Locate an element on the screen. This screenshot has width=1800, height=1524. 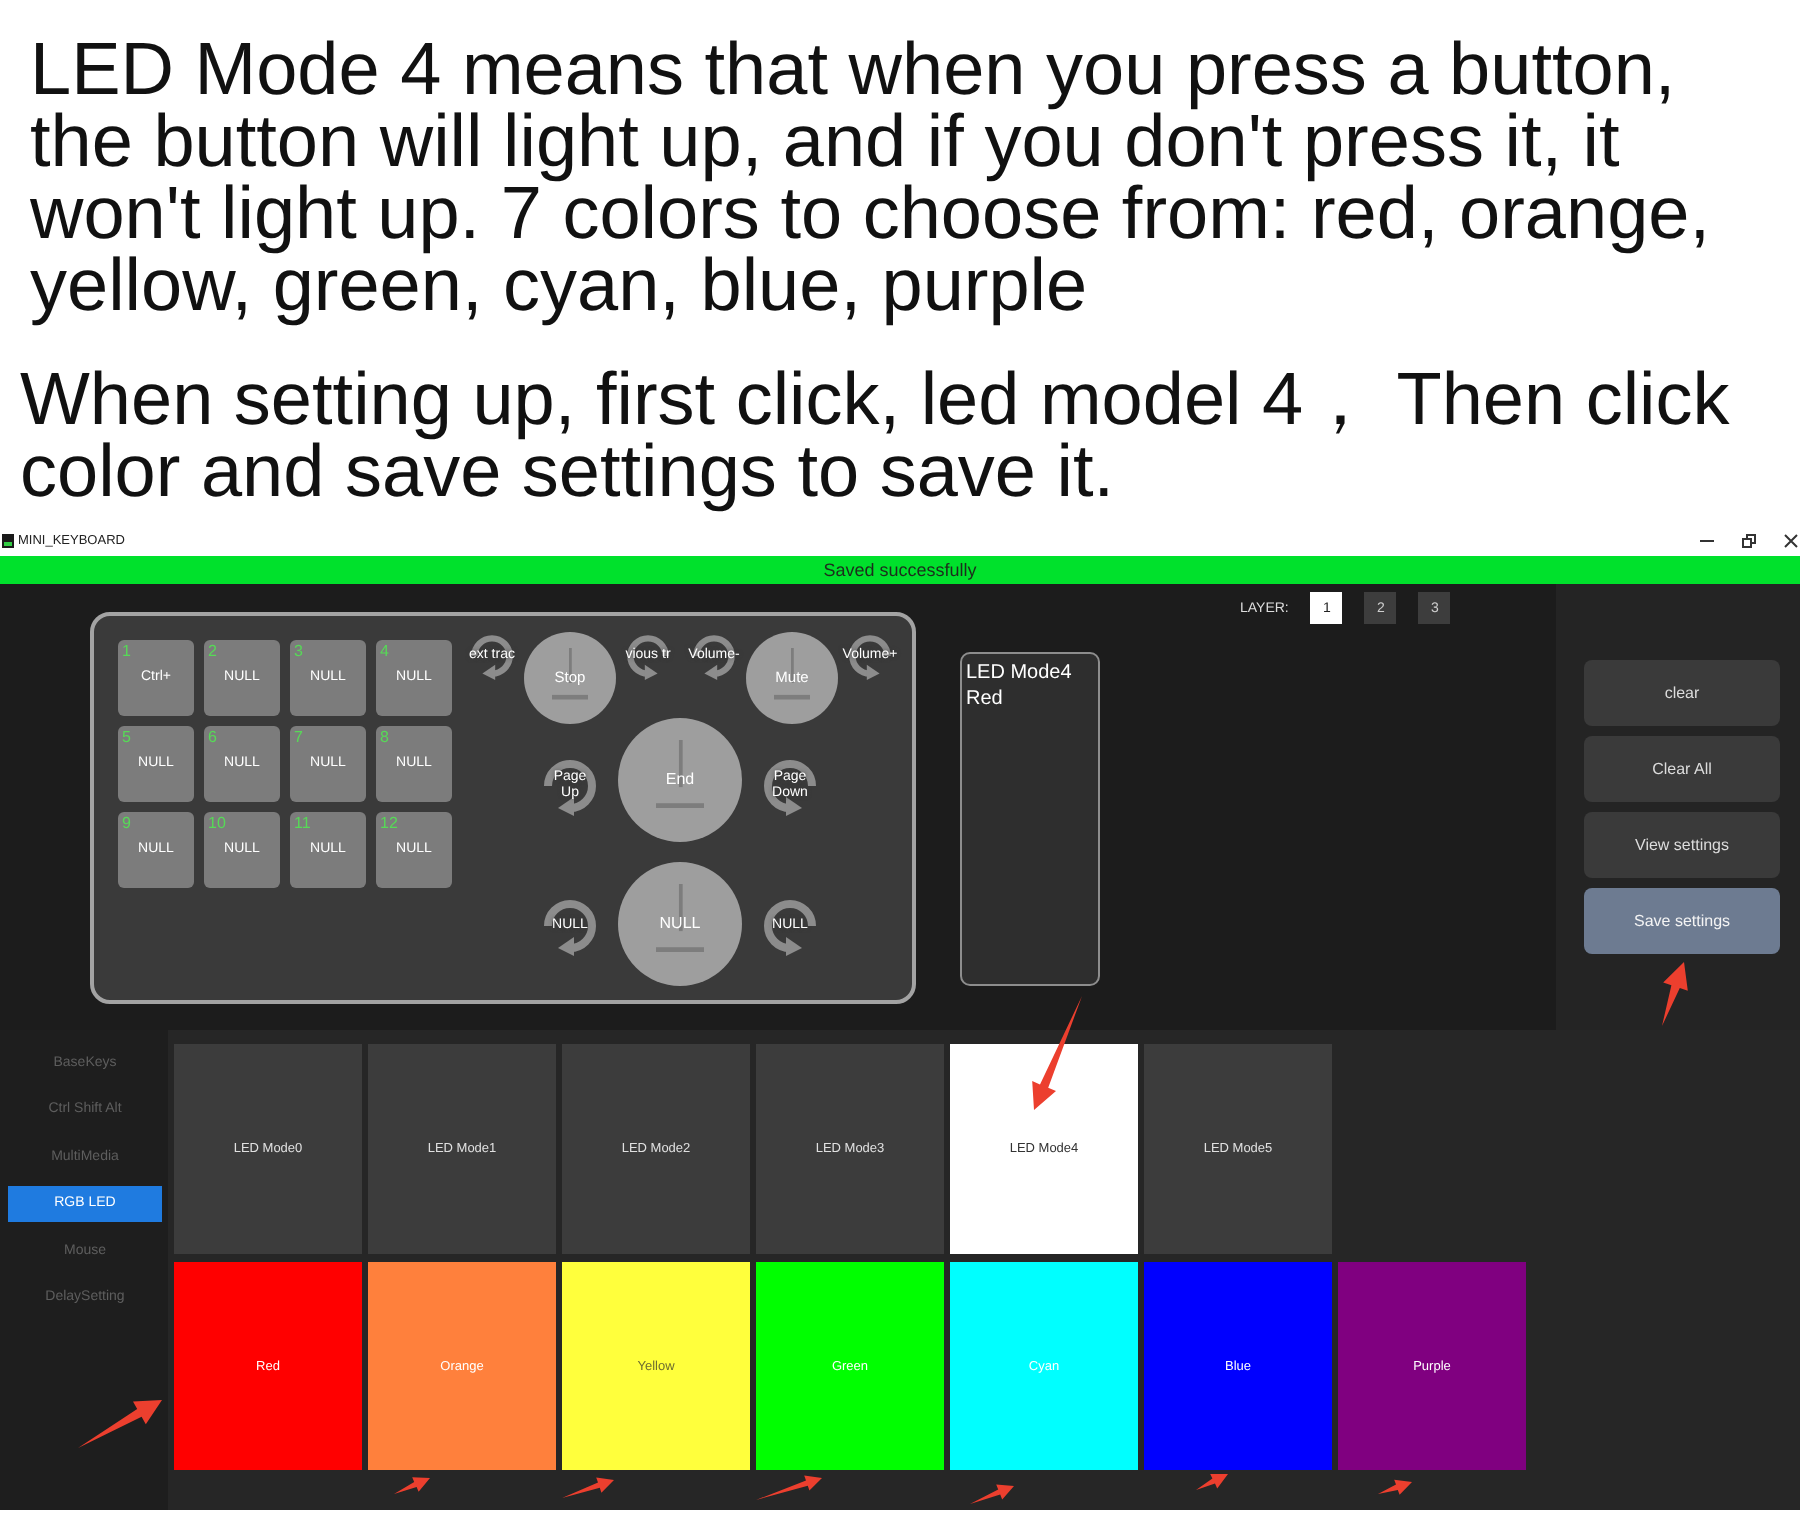
key-number: 9 is located at coordinates (126, 823).